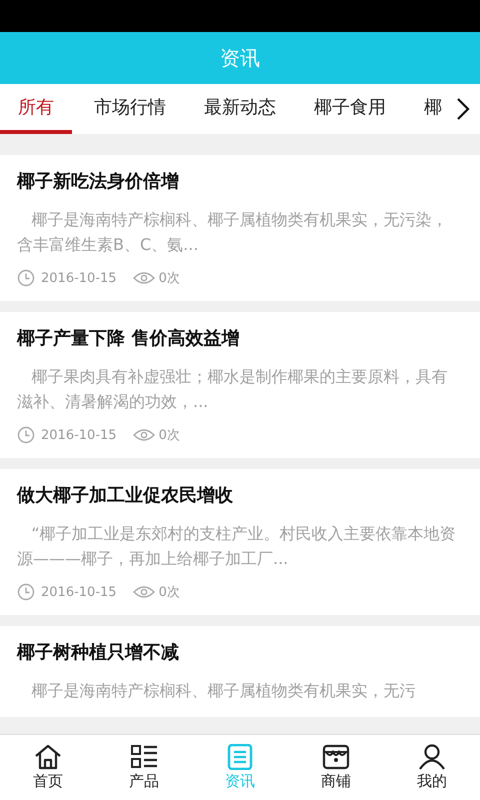  Describe the element at coordinates (125, 495) in the screenshot. I see `article-title: 做大椰子加工业促农民增收` at that location.